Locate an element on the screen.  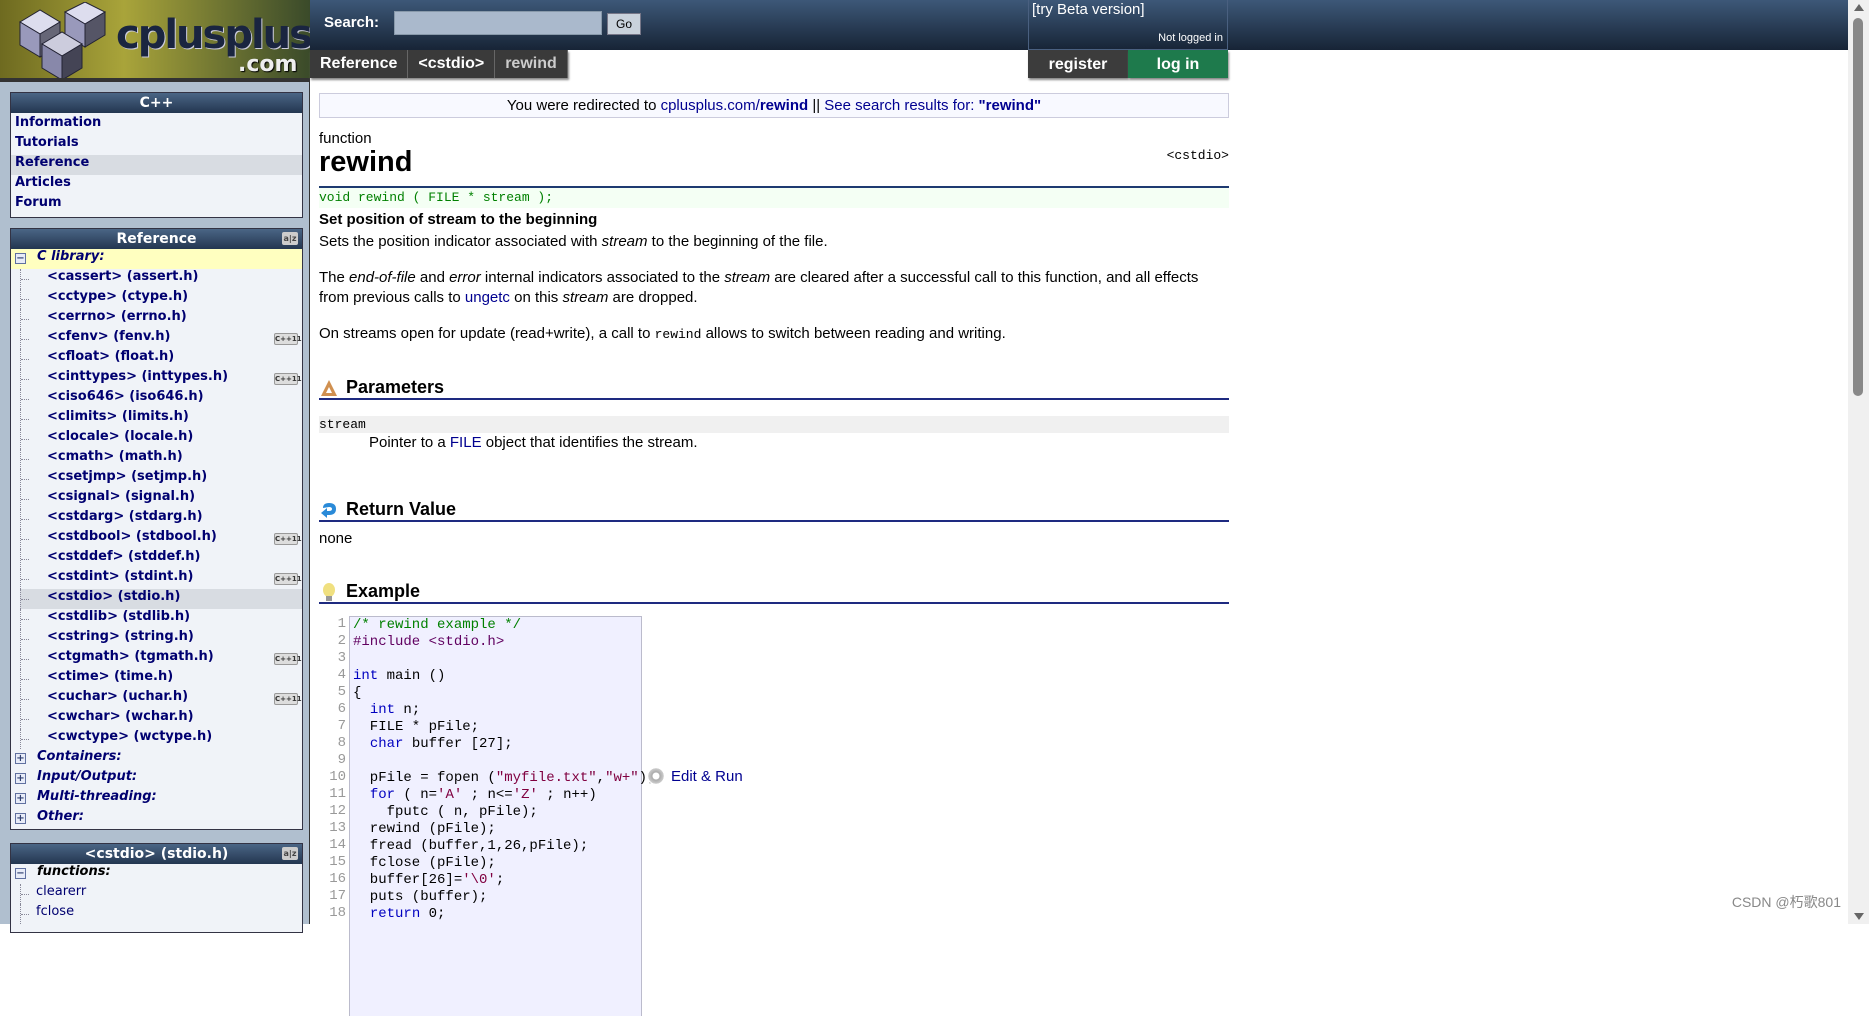
summary: Set position of stream to the beginning is located at coordinates (458, 219).